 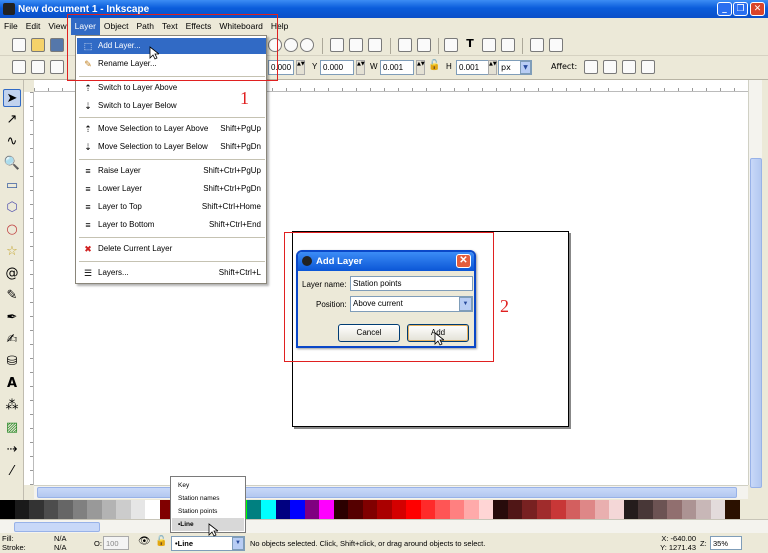 What do you see at coordinates (537, 45) in the screenshot?
I see `preferences-icon` at bounding box center [537, 45].